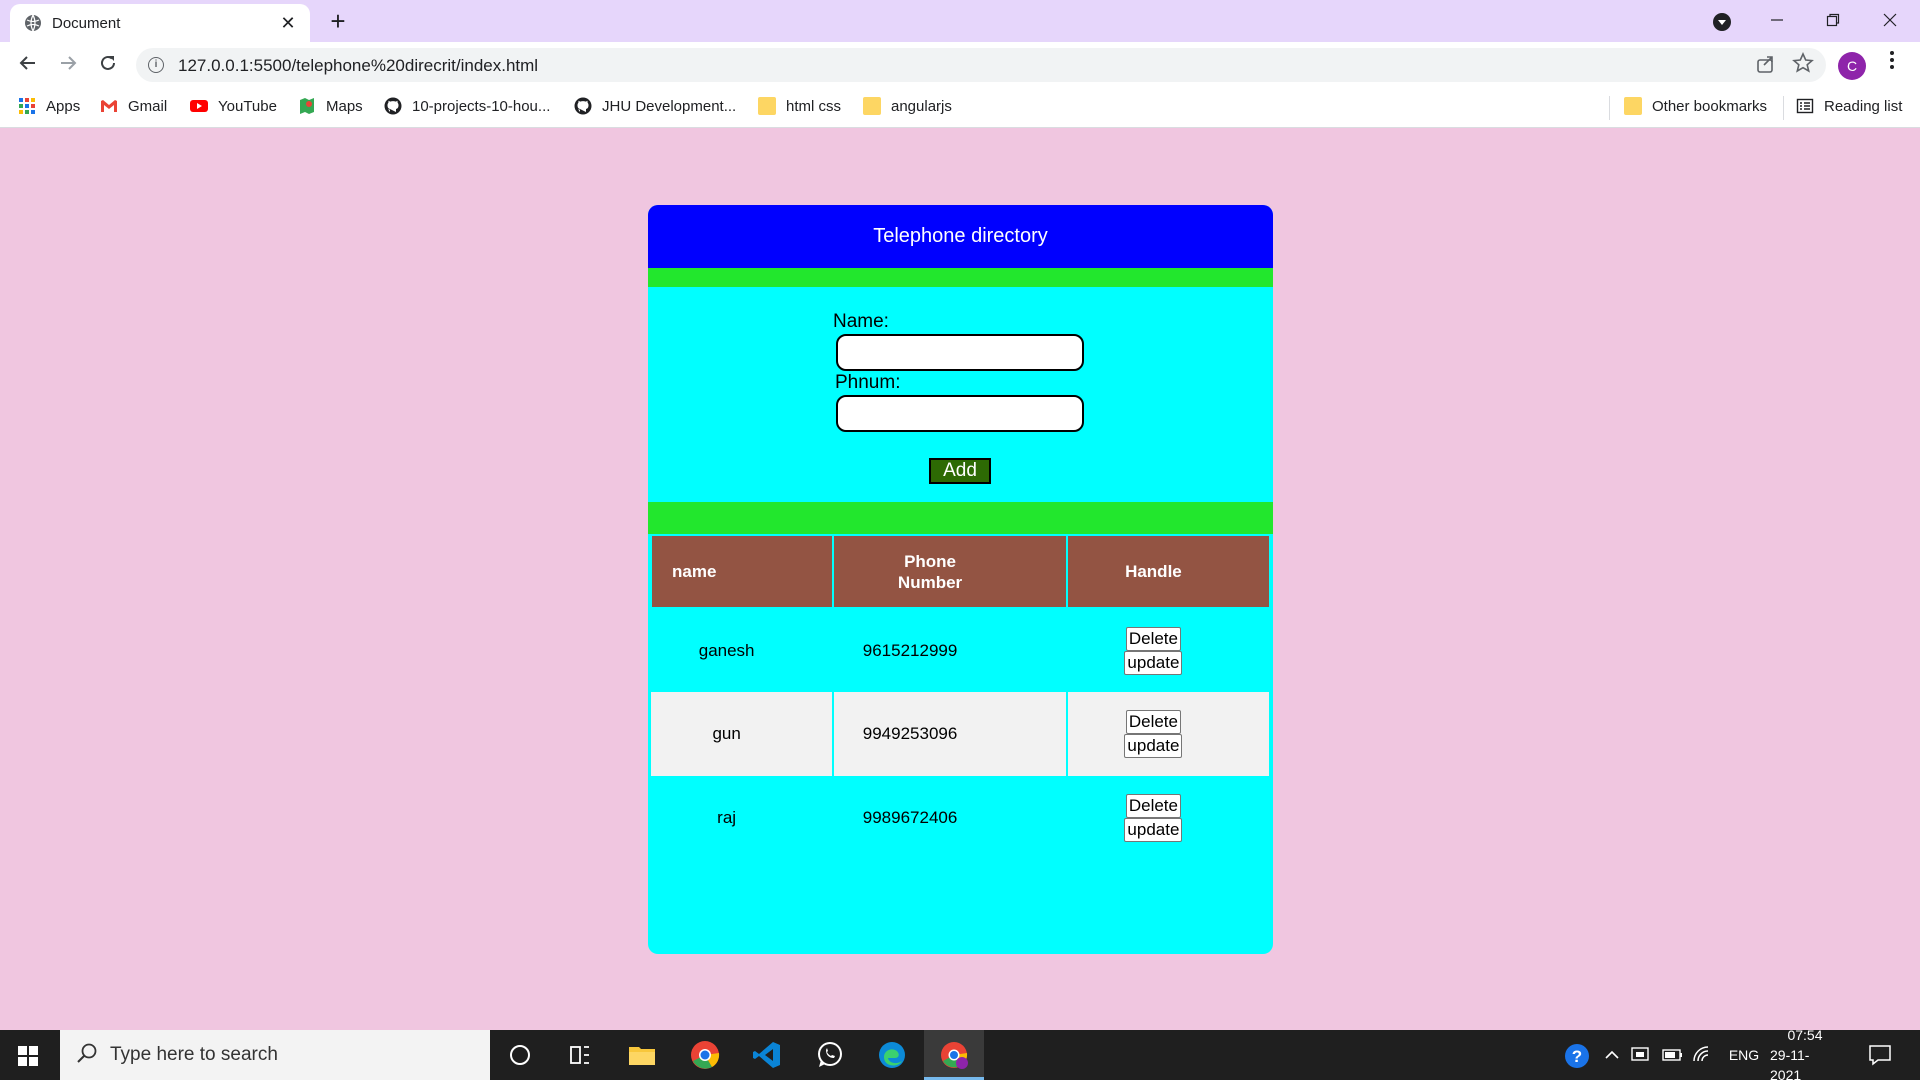  I want to click on bookmark-maps: Maps, so click(330, 106).